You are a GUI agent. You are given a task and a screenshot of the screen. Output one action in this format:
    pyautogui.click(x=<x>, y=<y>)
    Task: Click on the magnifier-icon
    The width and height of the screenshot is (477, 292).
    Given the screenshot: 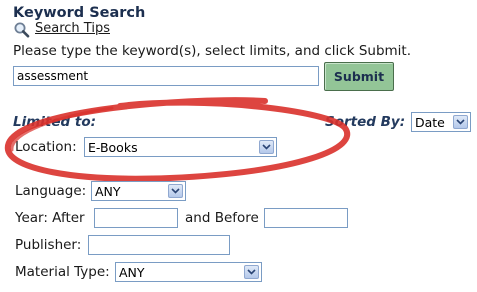 What is the action you would take?
    pyautogui.click(x=22, y=30)
    